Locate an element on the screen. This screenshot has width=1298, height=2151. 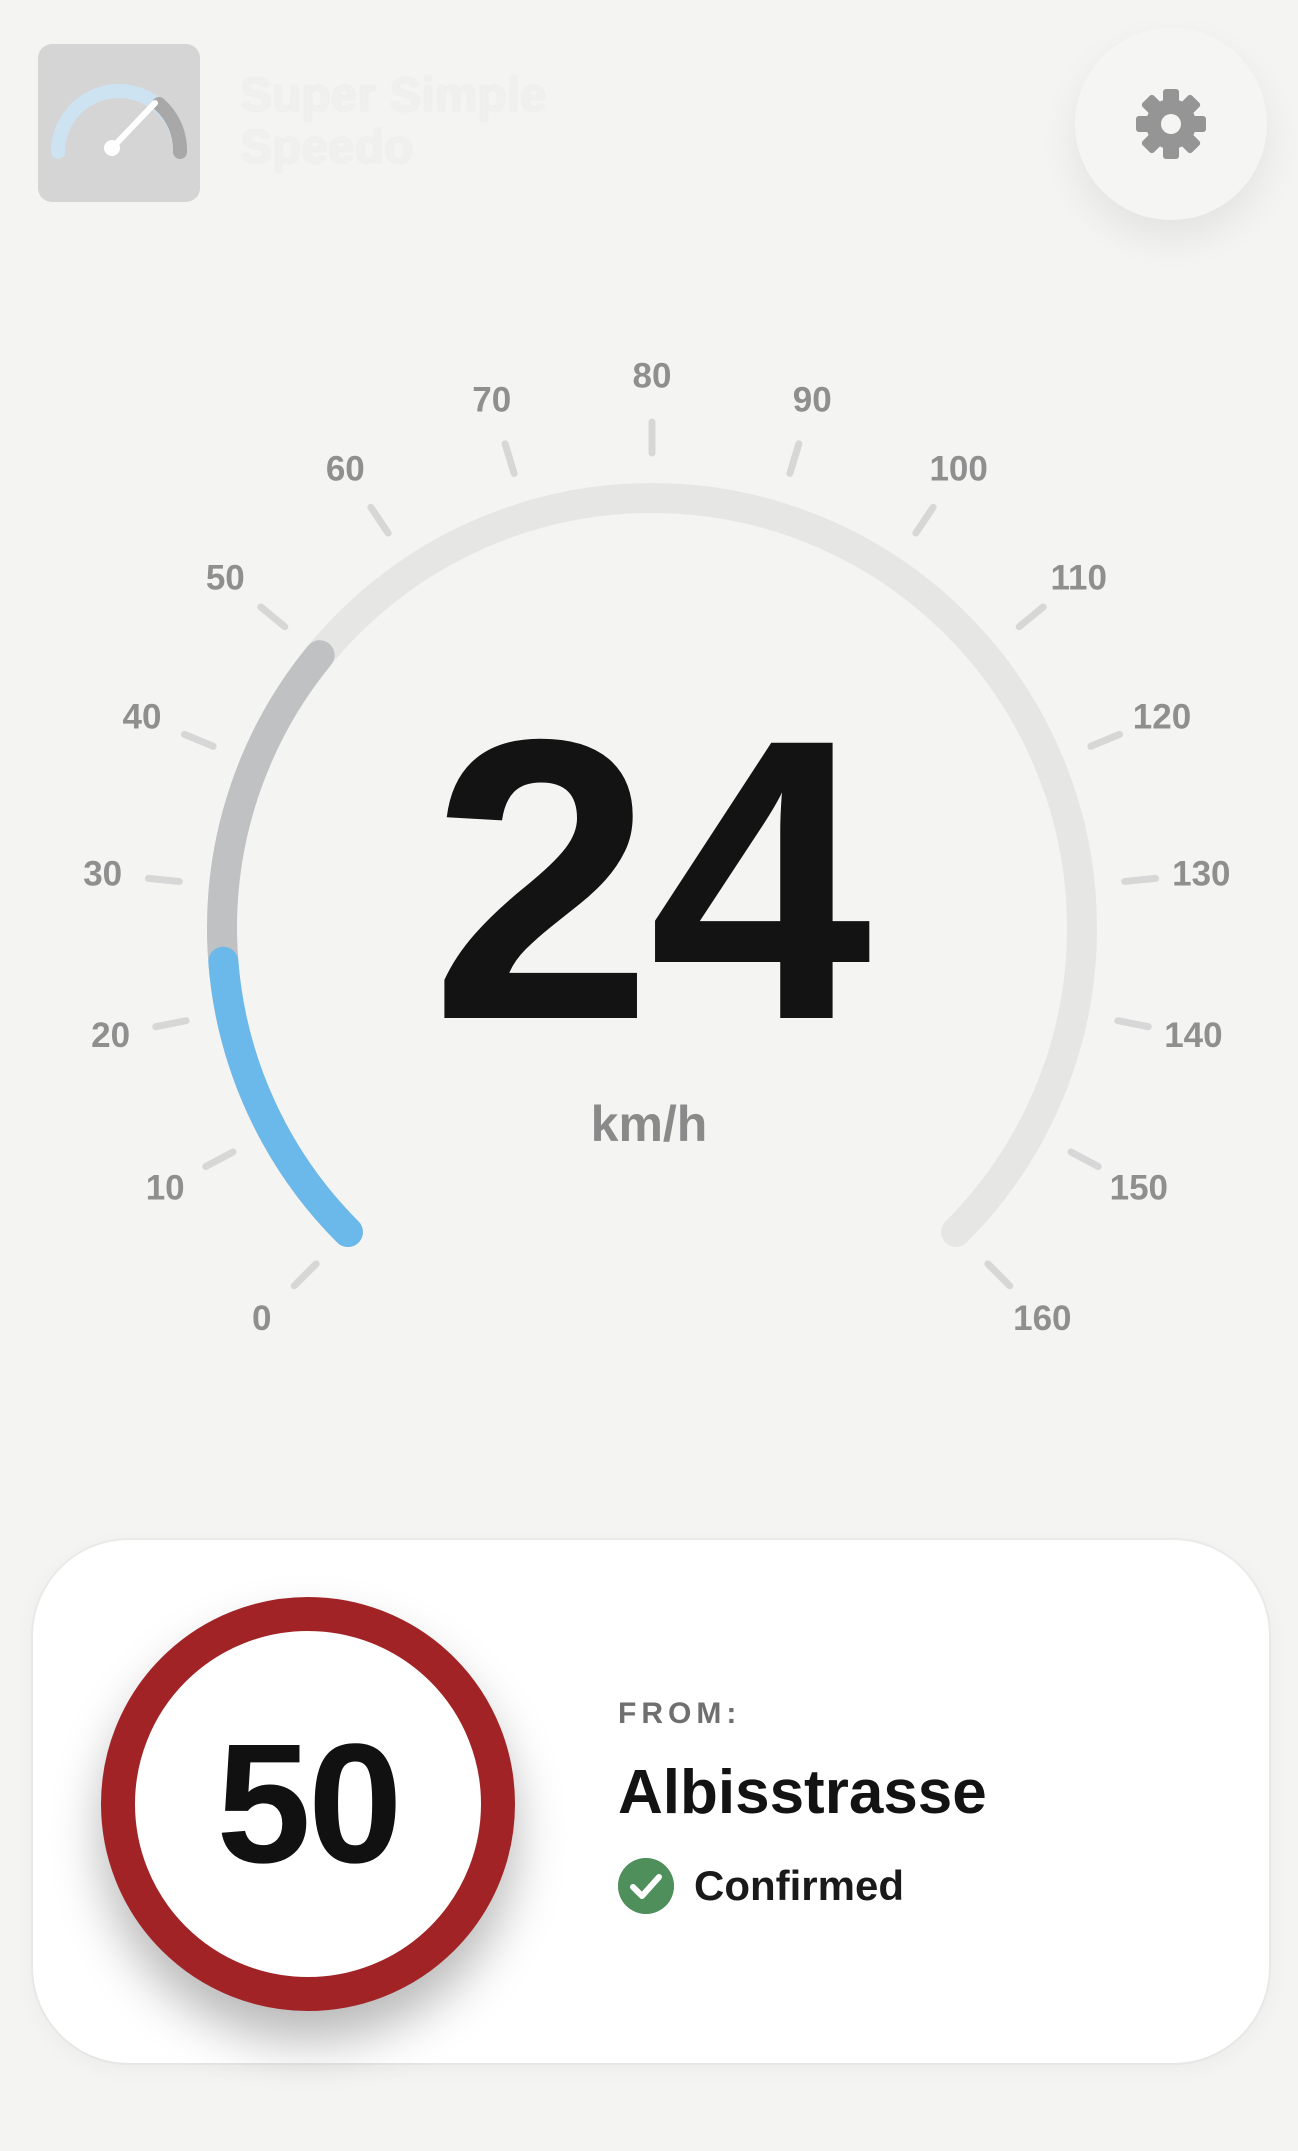
gauge-tick-label: 150 is located at coordinates (1139, 1188).